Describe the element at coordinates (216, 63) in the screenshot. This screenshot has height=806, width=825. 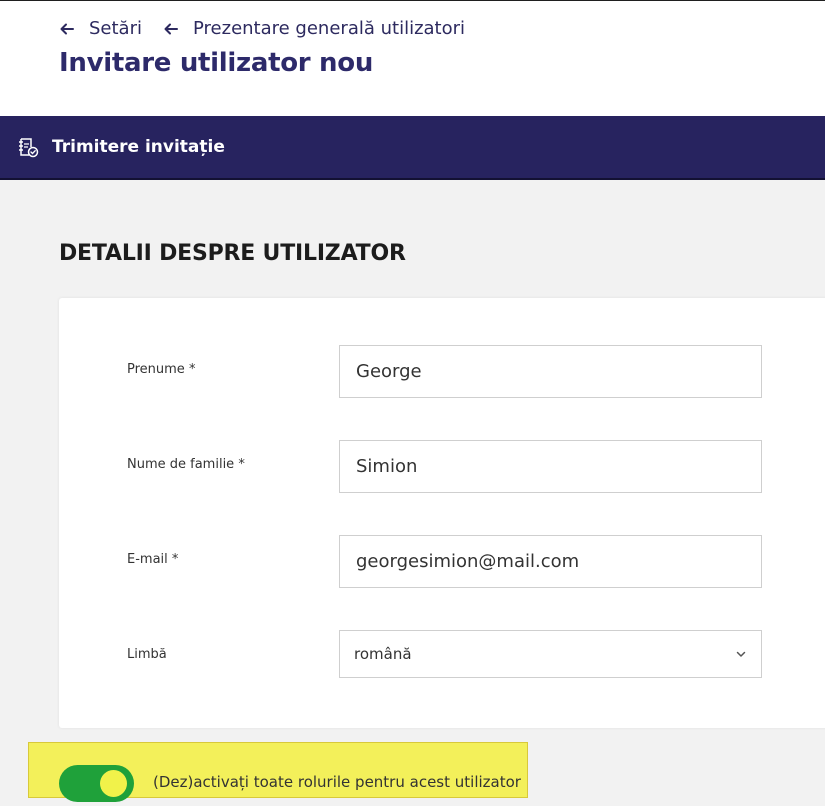
I see `page-title: Invitare utilizator nou` at that location.